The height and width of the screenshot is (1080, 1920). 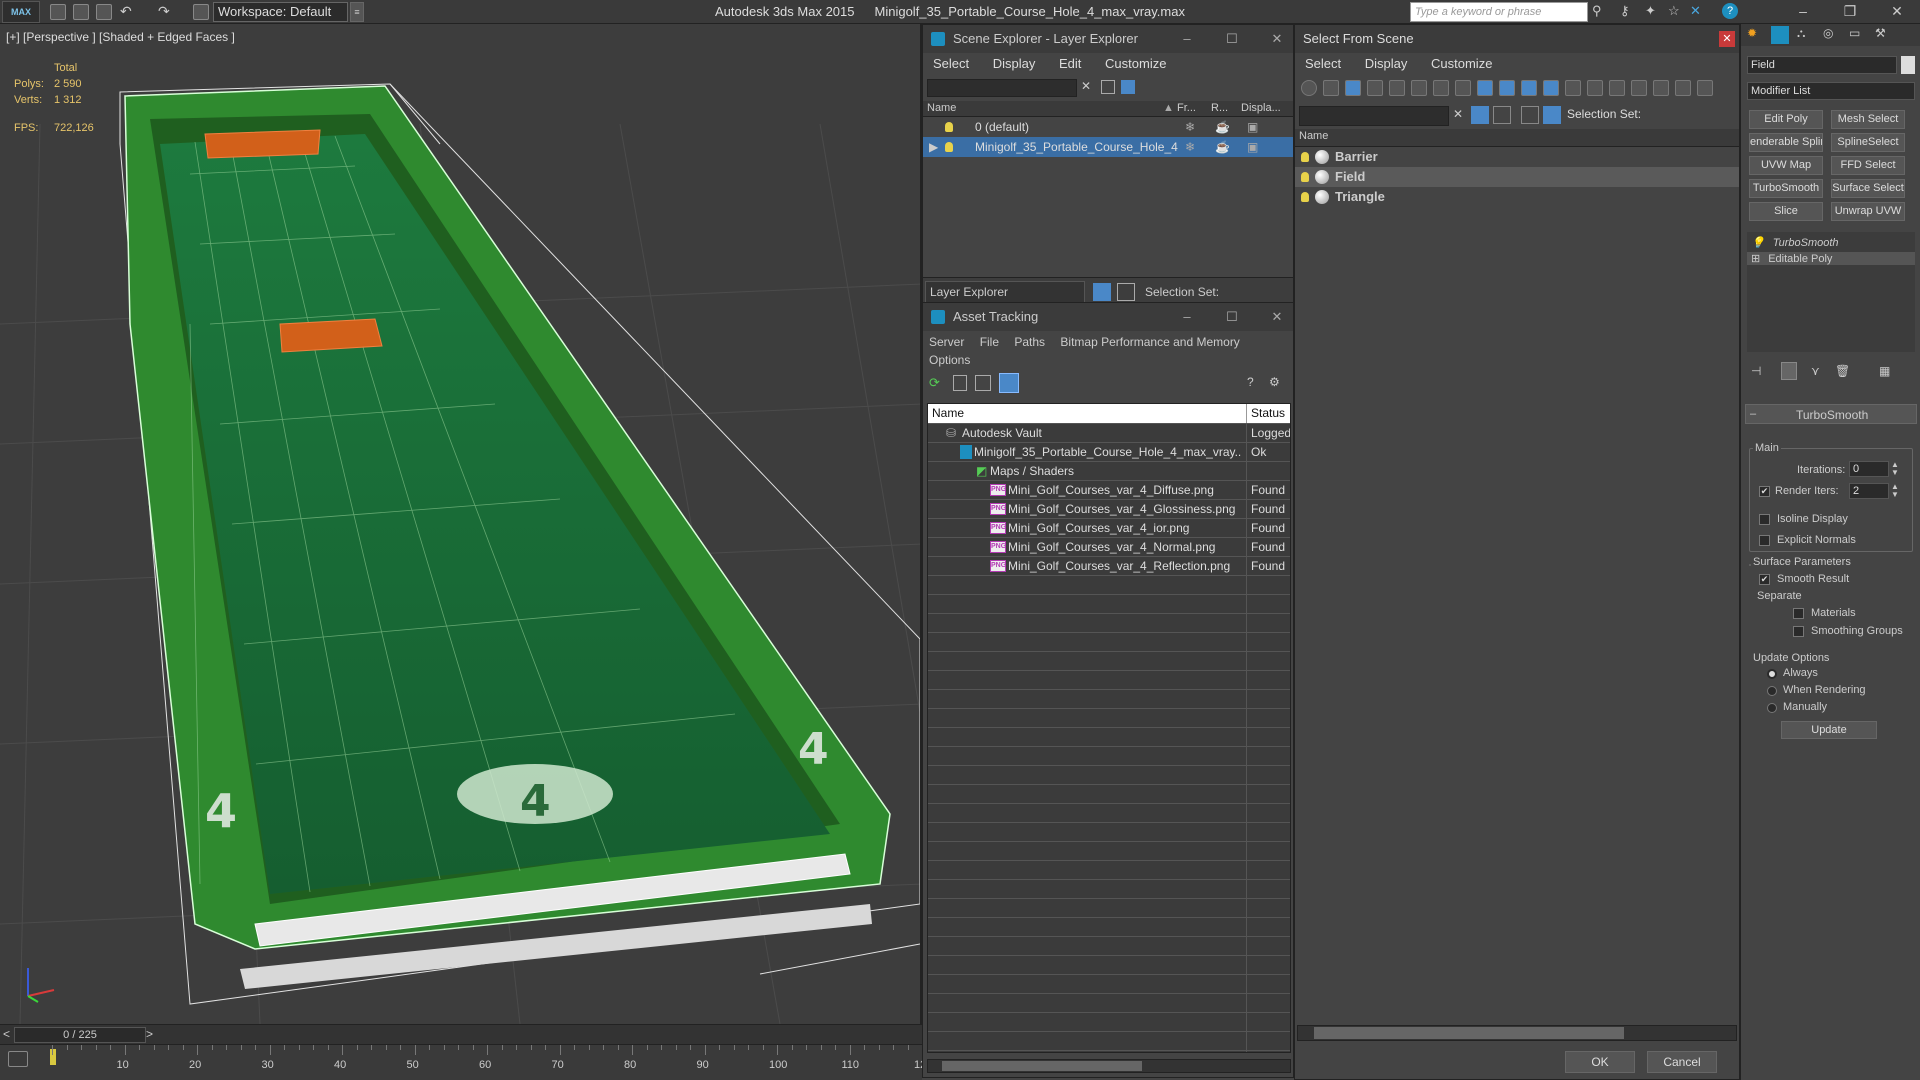 I want to click on modify-tab-icon, so click(x=1780, y=35).